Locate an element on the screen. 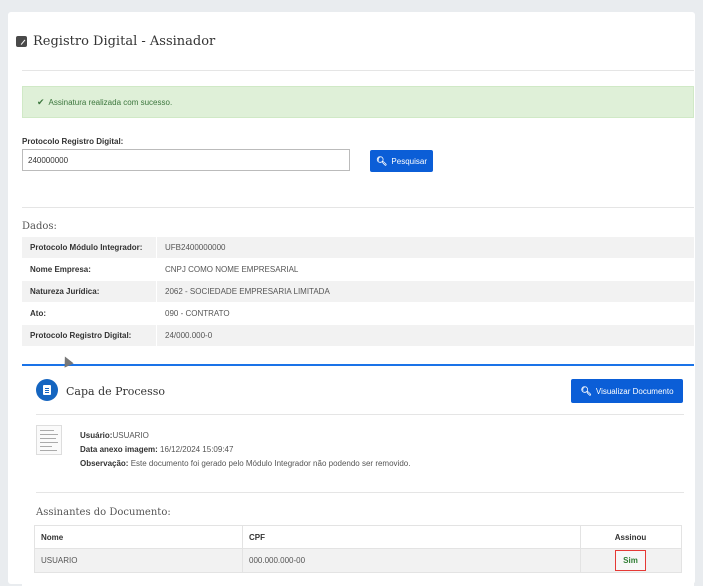 The image size is (703, 586). data-value: 16/12/2024 15:09:47 is located at coordinates (197, 449).